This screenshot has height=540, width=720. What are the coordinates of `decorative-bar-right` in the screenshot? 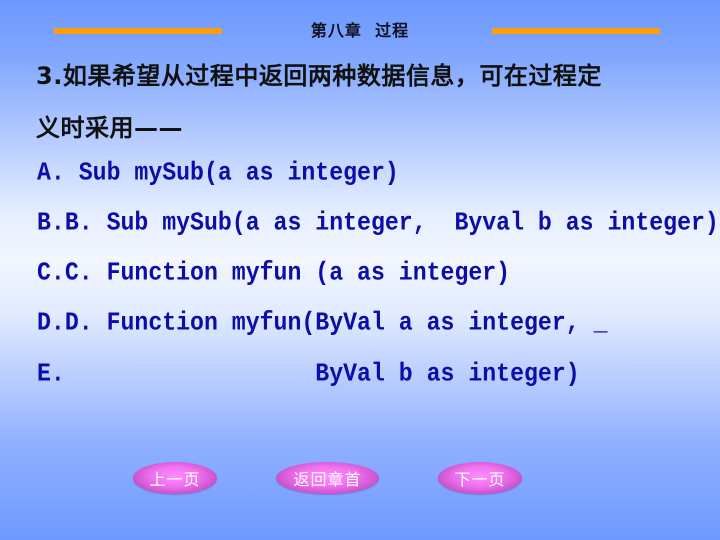 It's located at (576, 31).